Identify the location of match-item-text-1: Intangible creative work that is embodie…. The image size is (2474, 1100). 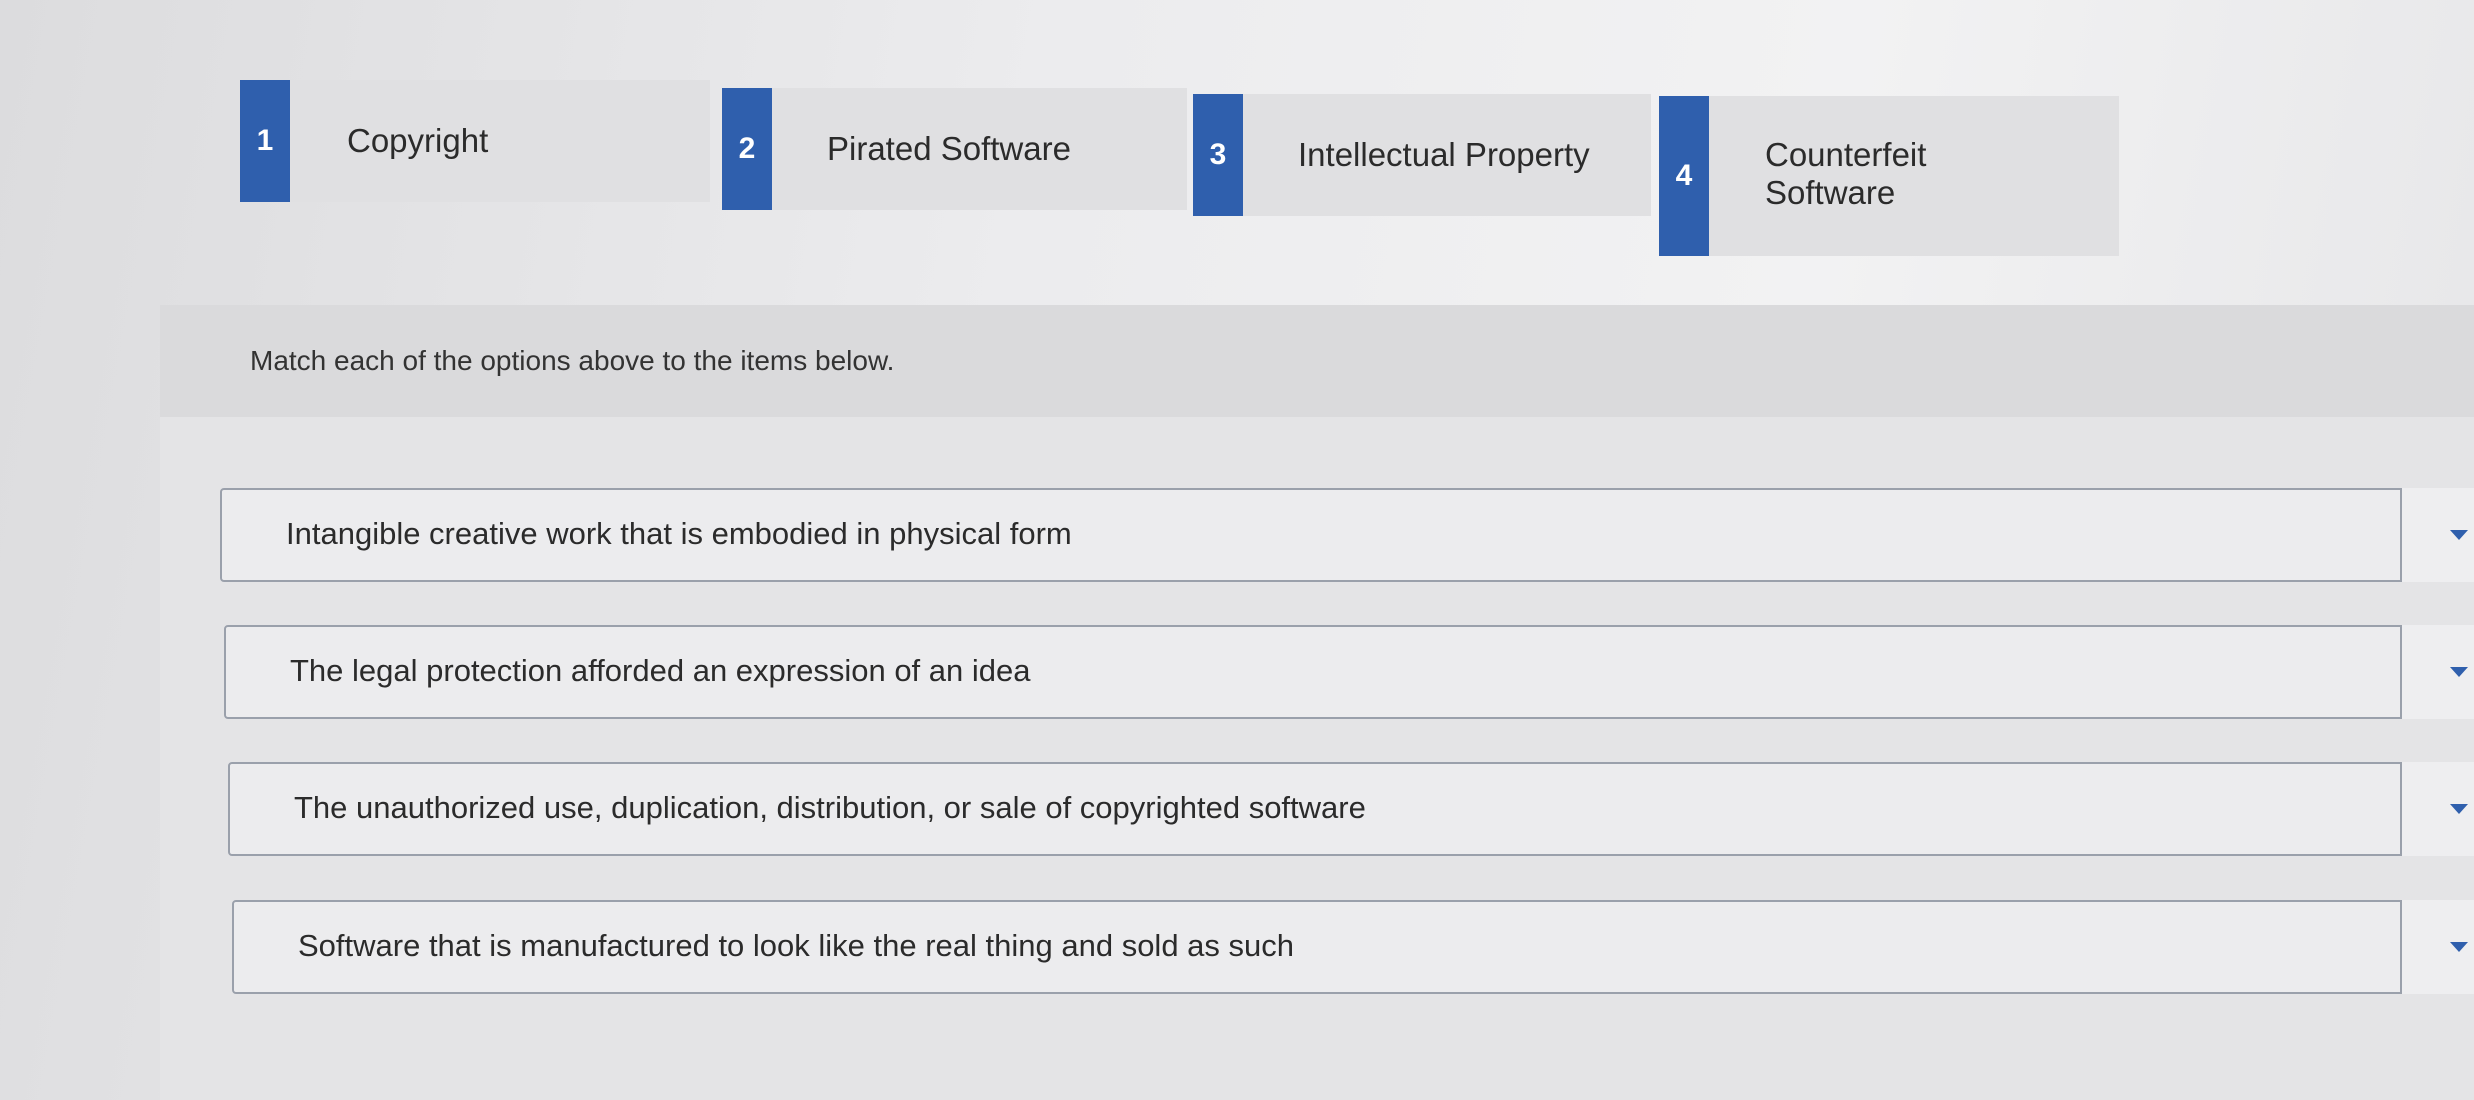
(679, 533).